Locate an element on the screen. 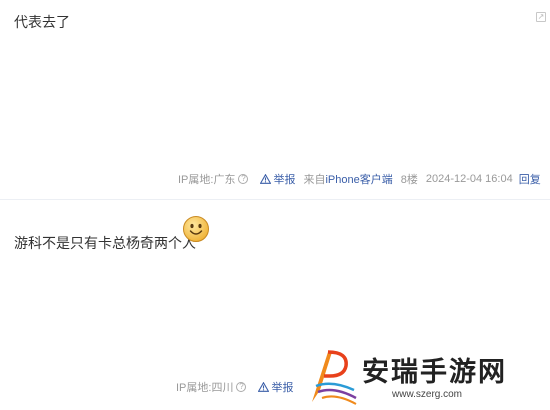  post-source: 来自iPhone客户端 is located at coordinates (347, 179).